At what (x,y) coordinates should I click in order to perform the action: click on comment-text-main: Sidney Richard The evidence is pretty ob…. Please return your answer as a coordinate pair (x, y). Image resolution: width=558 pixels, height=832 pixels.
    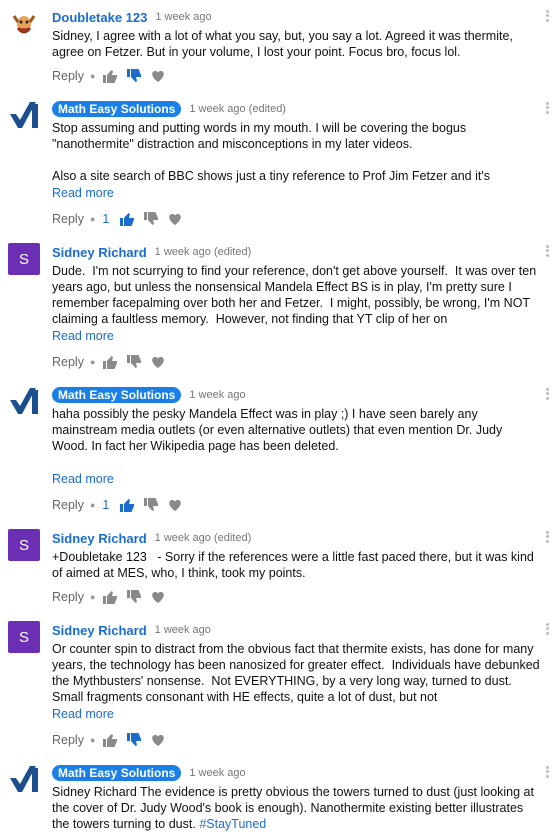
    Looking at the image, I should click on (295, 808).